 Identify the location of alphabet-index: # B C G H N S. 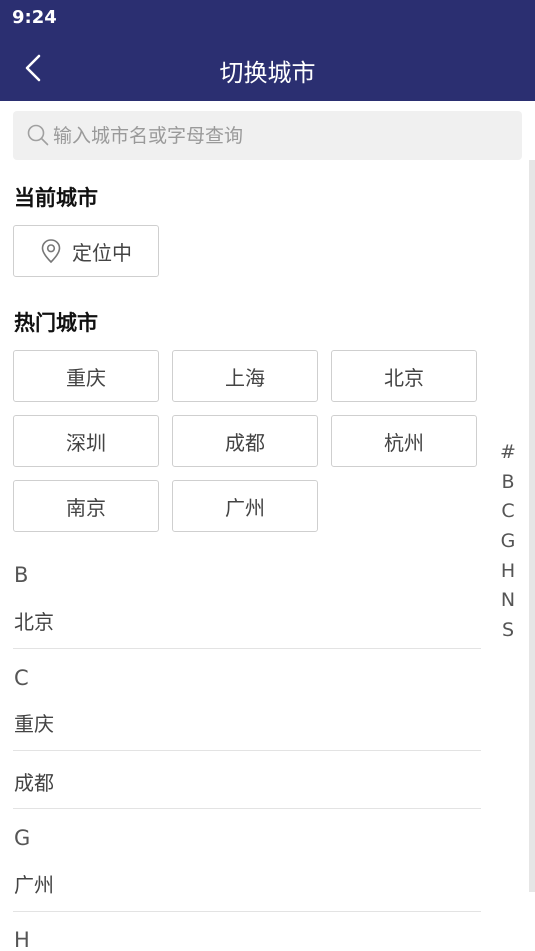
(508, 542).